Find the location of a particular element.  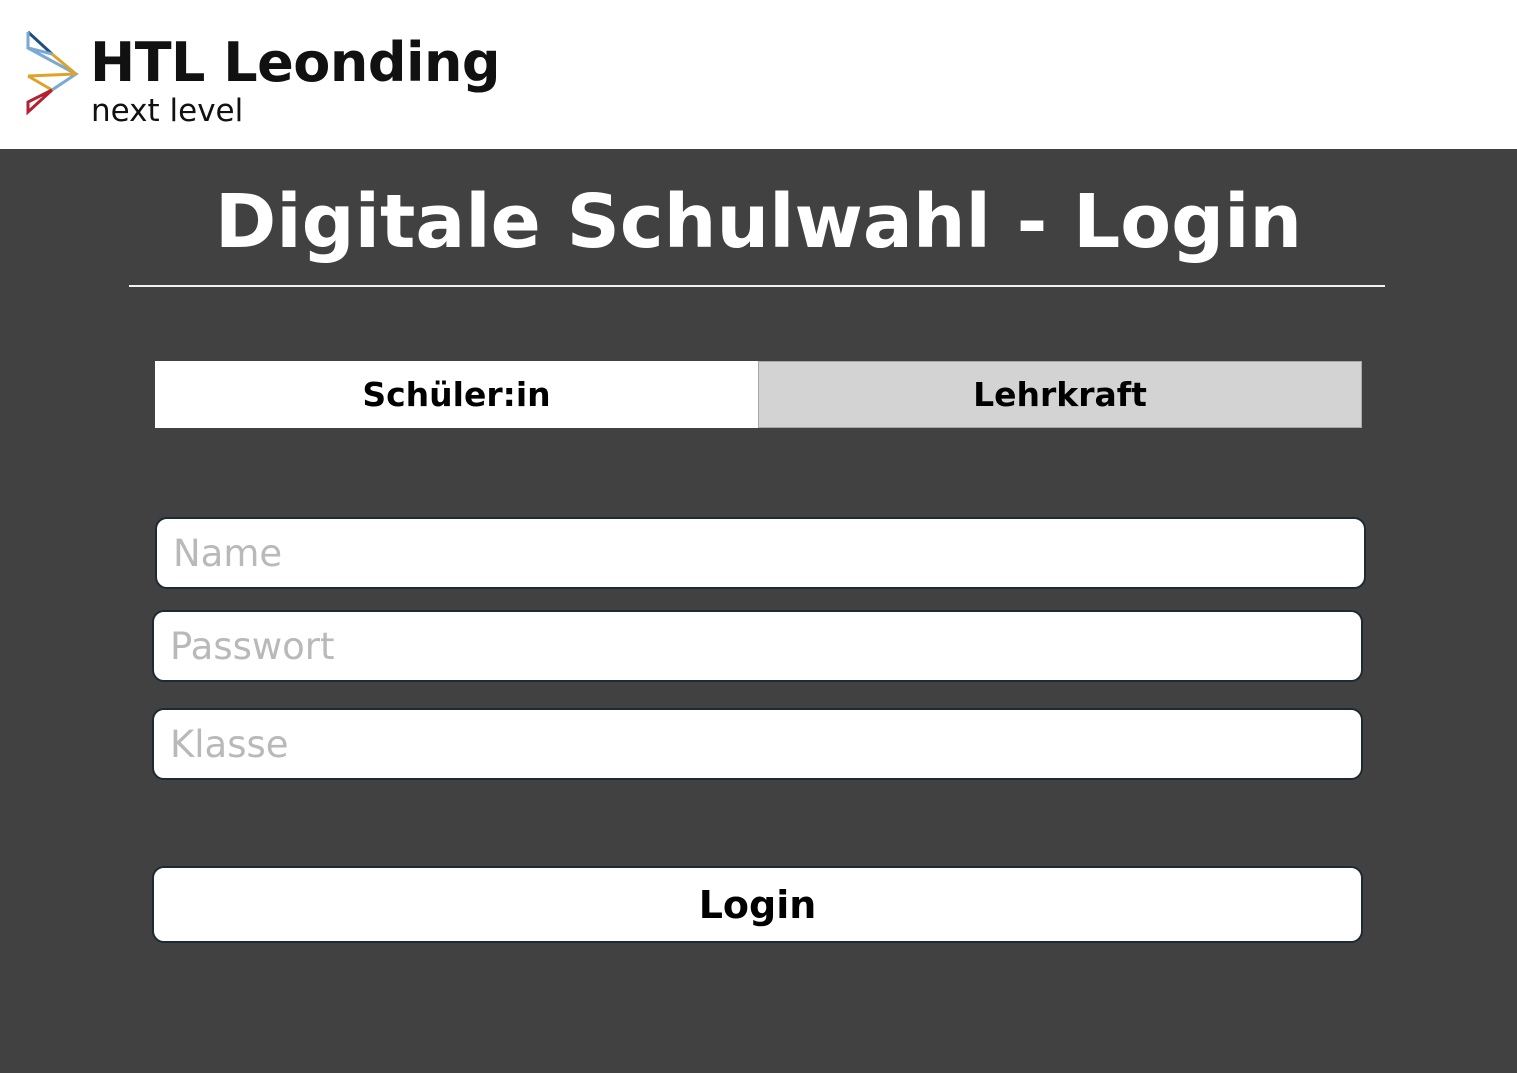

htl-chevron-logo-icon is located at coordinates (52, 73).